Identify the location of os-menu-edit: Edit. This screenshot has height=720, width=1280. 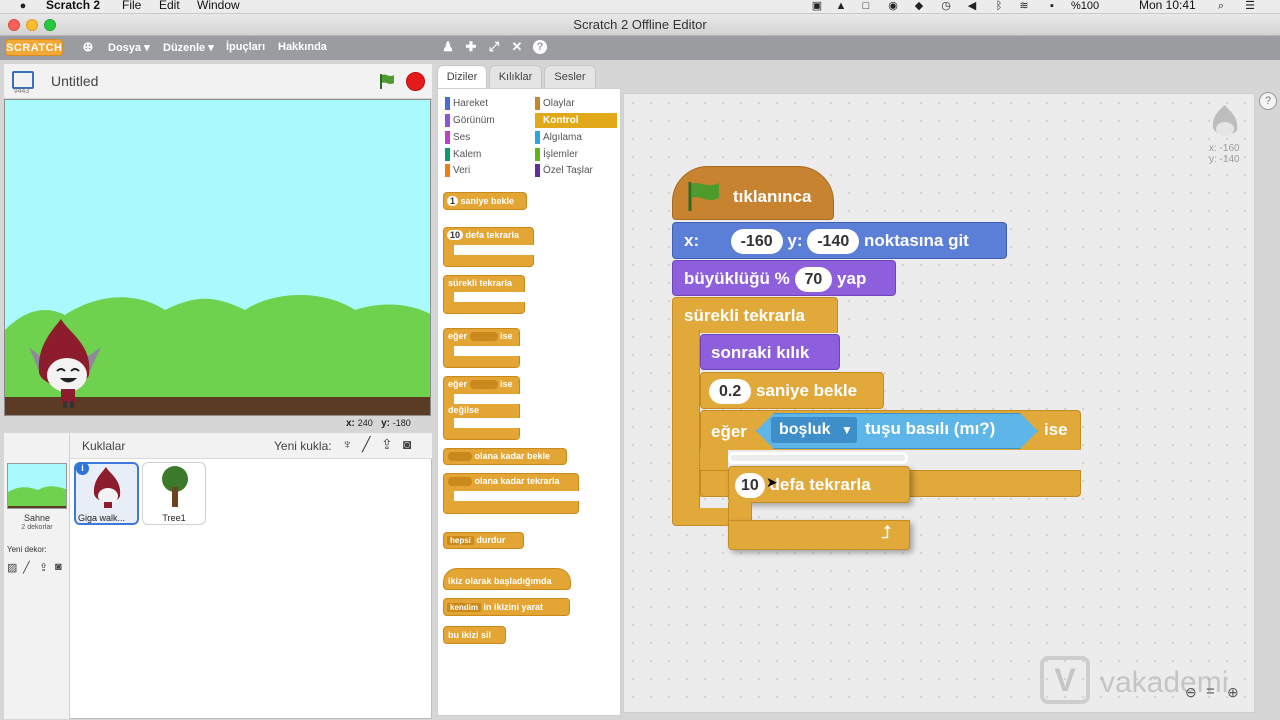
(169, 6).